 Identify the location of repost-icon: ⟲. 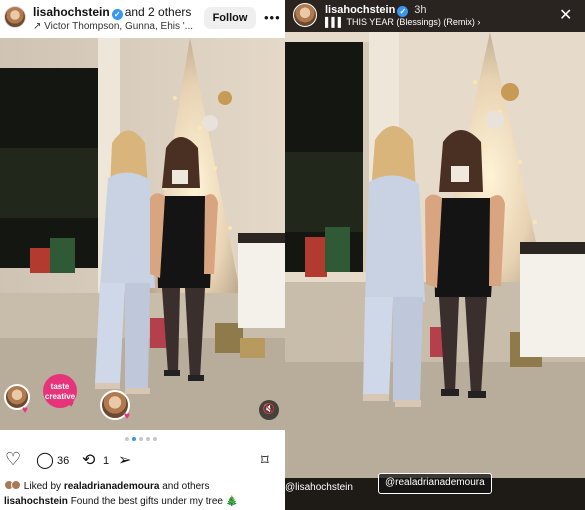
(88, 460).